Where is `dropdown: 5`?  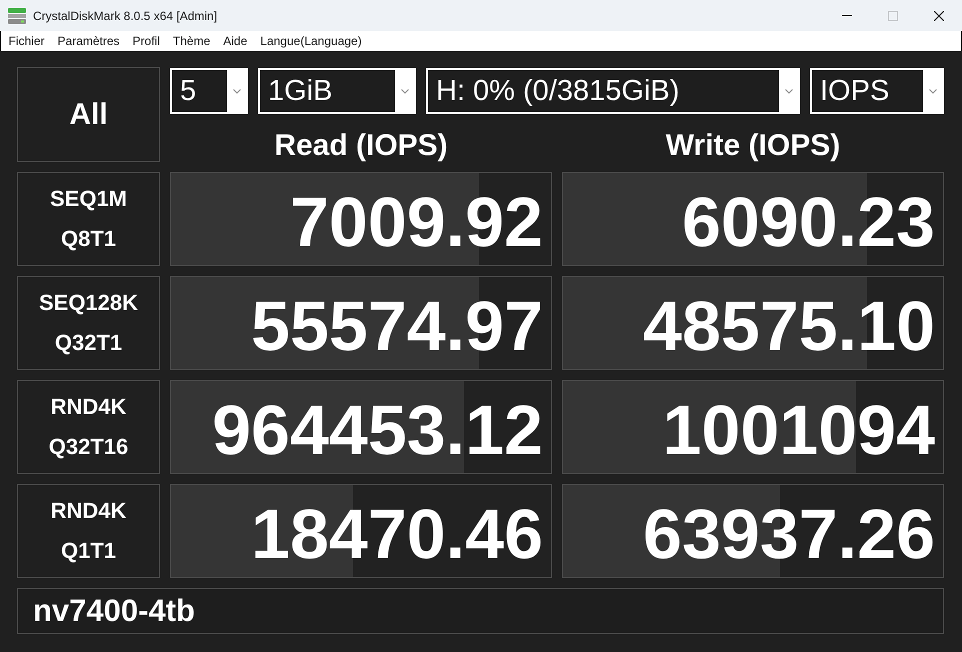 dropdown: 5 is located at coordinates (209, 91).